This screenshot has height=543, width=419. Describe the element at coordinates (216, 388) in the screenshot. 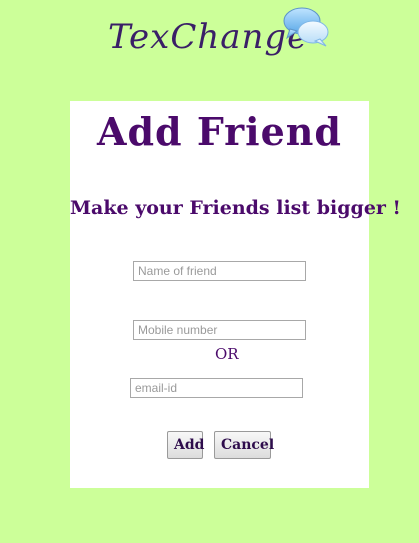

I see `email-input` at that location.